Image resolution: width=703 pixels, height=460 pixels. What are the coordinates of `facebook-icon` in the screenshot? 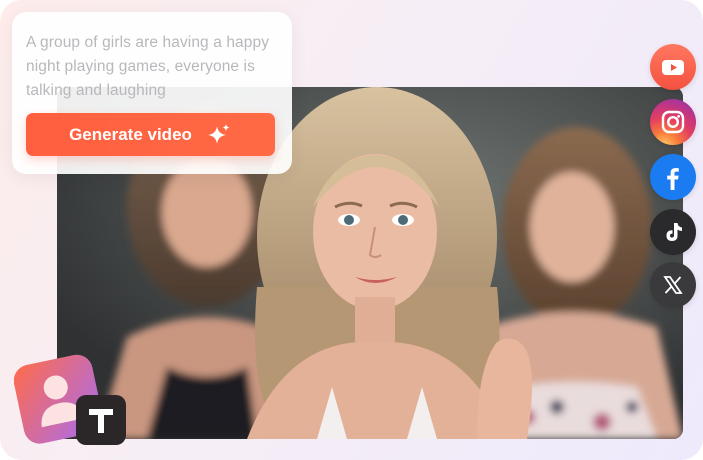 It's located at (673, 179).